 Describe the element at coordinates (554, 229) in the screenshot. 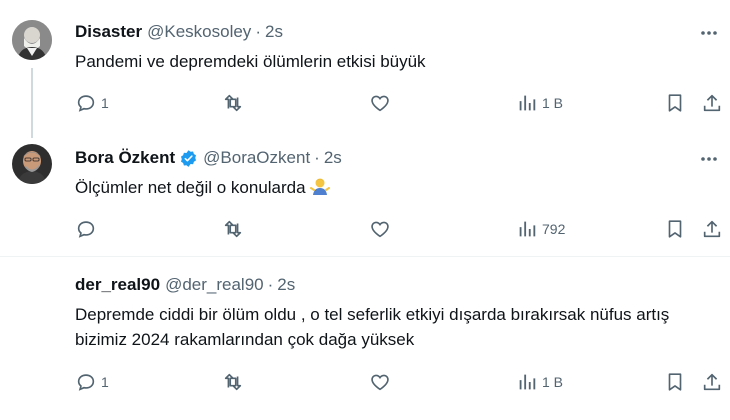

I see `view-count: 792` at that location.